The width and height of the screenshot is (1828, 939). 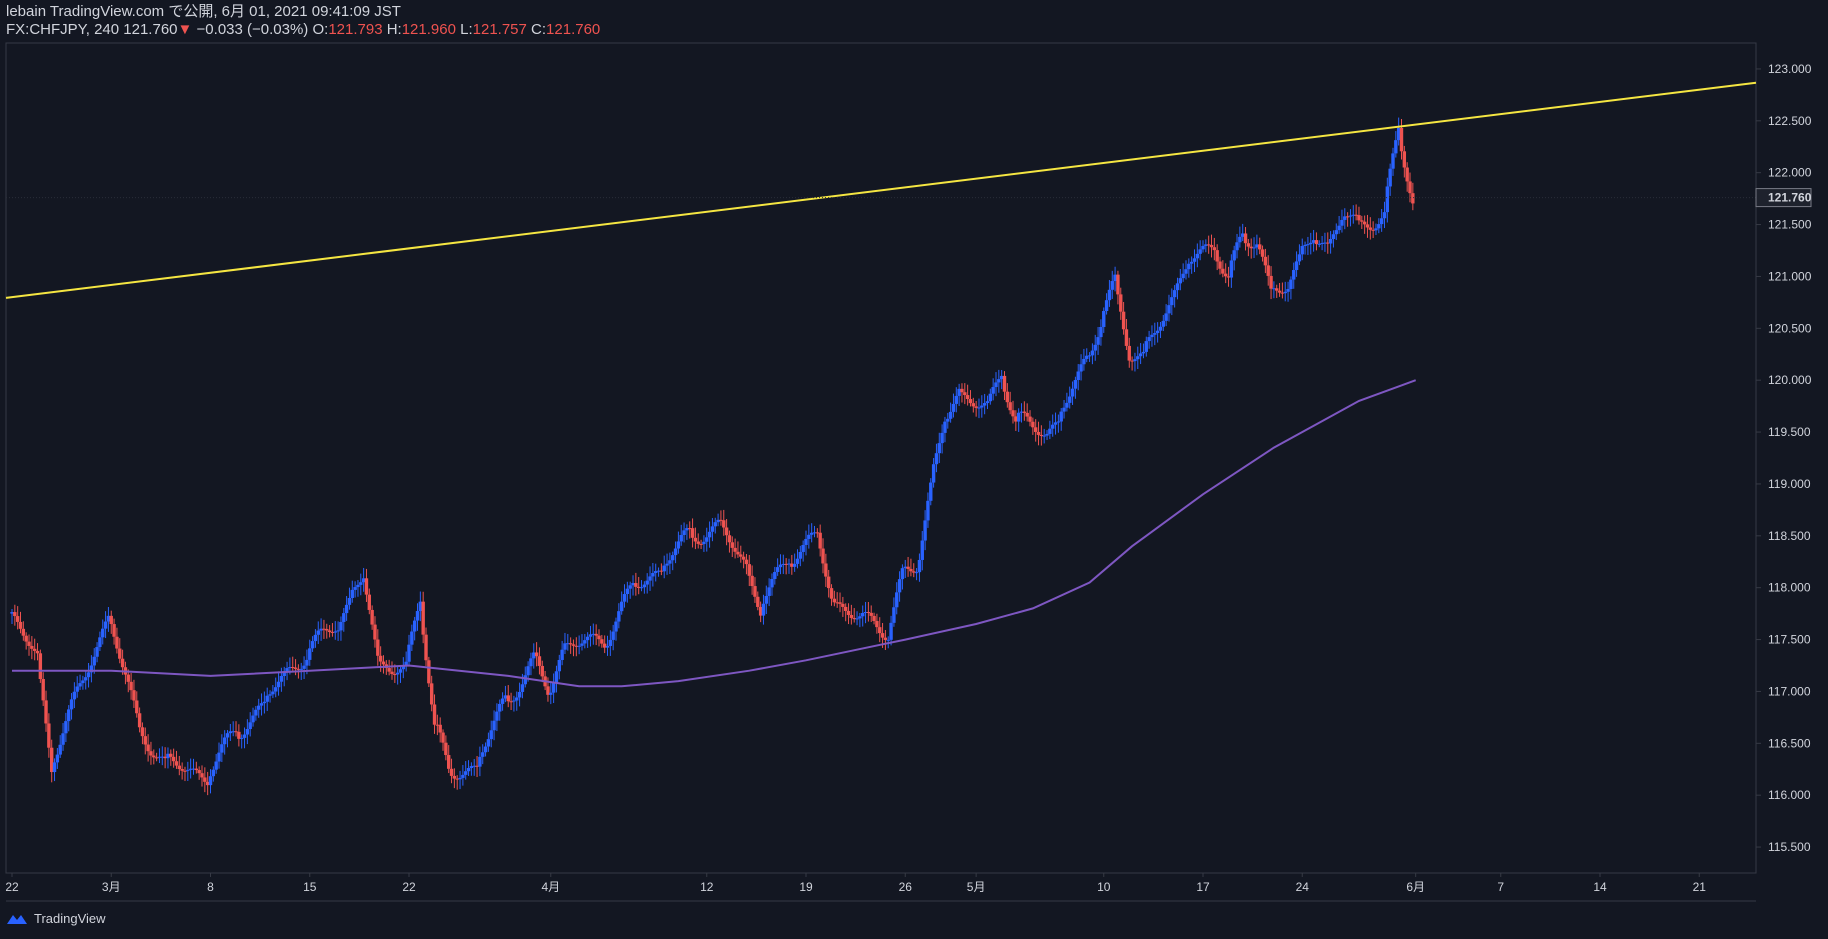 What do you see at coordinates (1789, 743) in the screenshot?
I see `y-tick-label: 116.500` at bounding box center [1789, 743].